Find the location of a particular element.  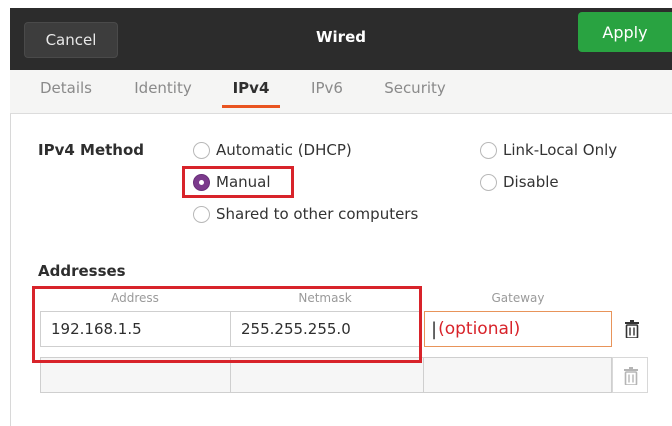

address-highlight-box is located at coordinates (227, 324).